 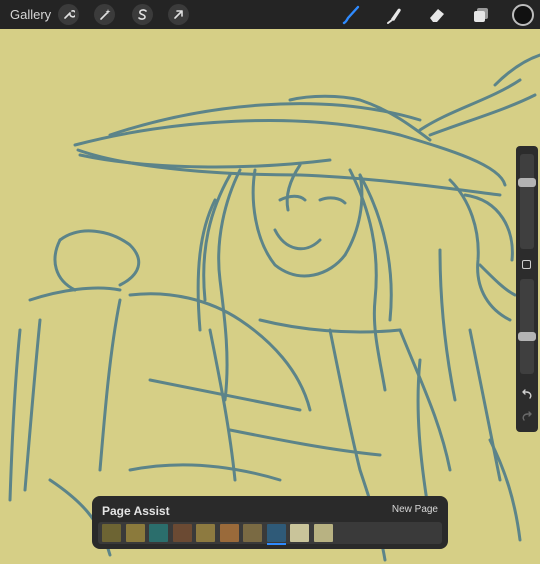 What do you see at coordinates (527, 336) in the screenshot?
I see `opacity-thumb` at bounding box center [527, 336].